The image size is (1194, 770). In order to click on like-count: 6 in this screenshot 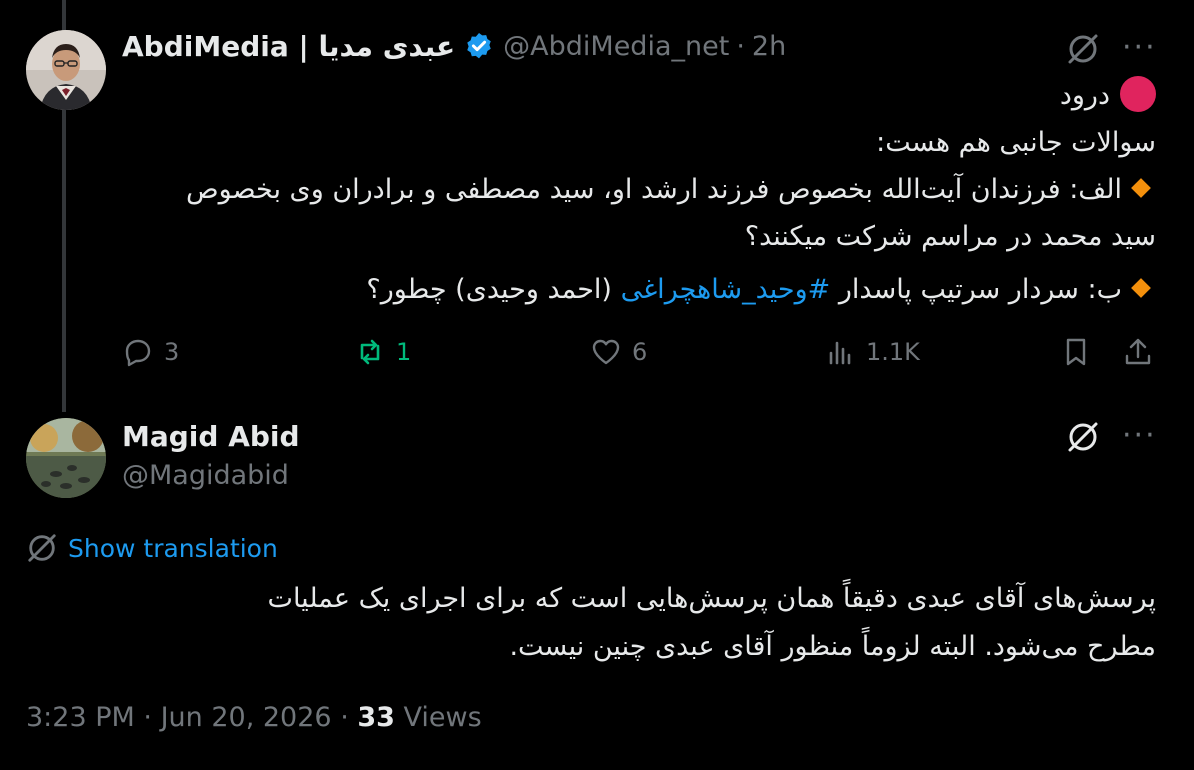, I will do `click(640, 352)`.